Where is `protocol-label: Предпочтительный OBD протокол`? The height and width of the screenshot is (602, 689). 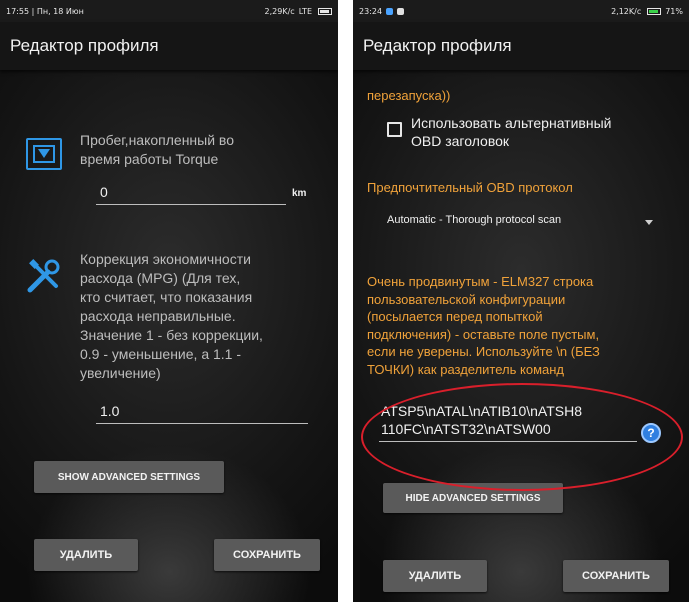
protocol-label: Предпочтительный OBD протокол is located at coordinates (470, 187).